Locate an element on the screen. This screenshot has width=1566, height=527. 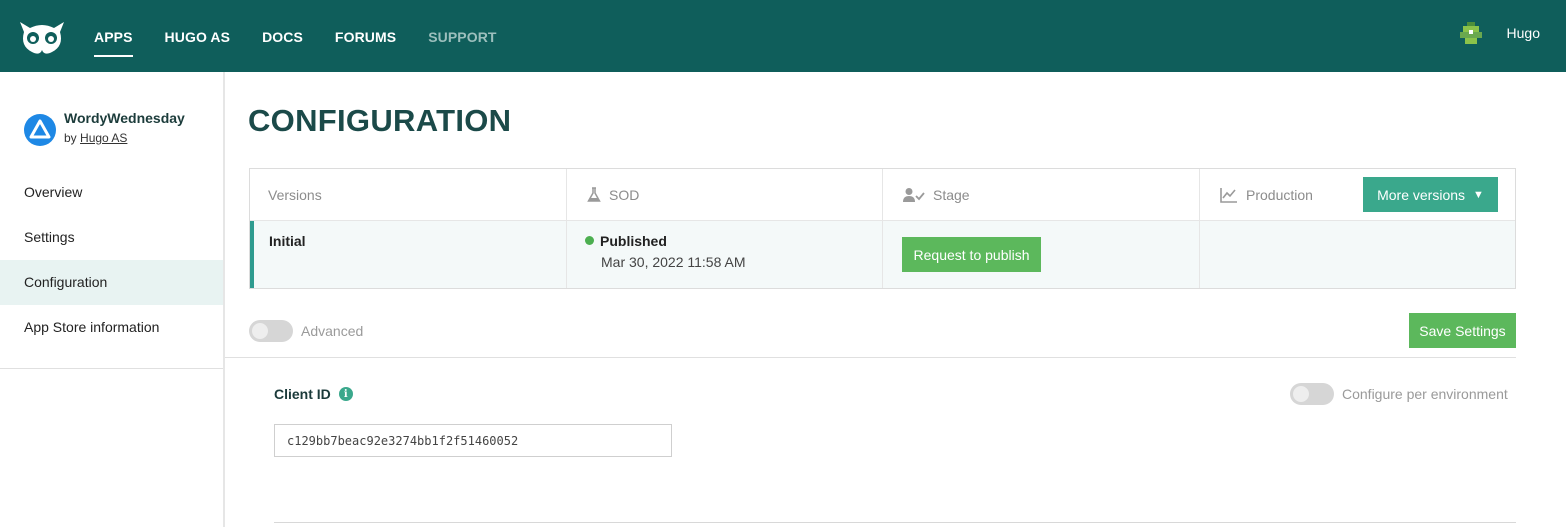
flask-icon is located at coordinates (594, 194).